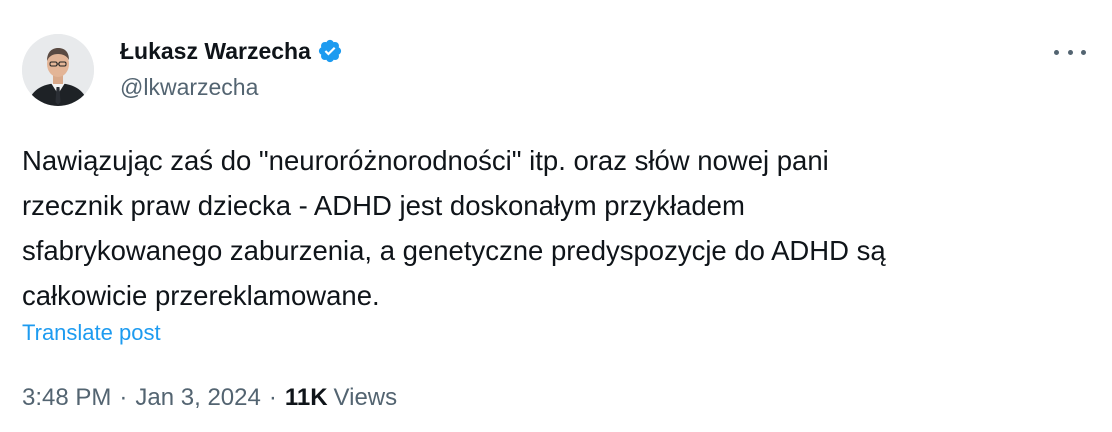 The width and height of the screenshot is (1112, 432). I want to click on more-options-icon, so click(1070, 52).